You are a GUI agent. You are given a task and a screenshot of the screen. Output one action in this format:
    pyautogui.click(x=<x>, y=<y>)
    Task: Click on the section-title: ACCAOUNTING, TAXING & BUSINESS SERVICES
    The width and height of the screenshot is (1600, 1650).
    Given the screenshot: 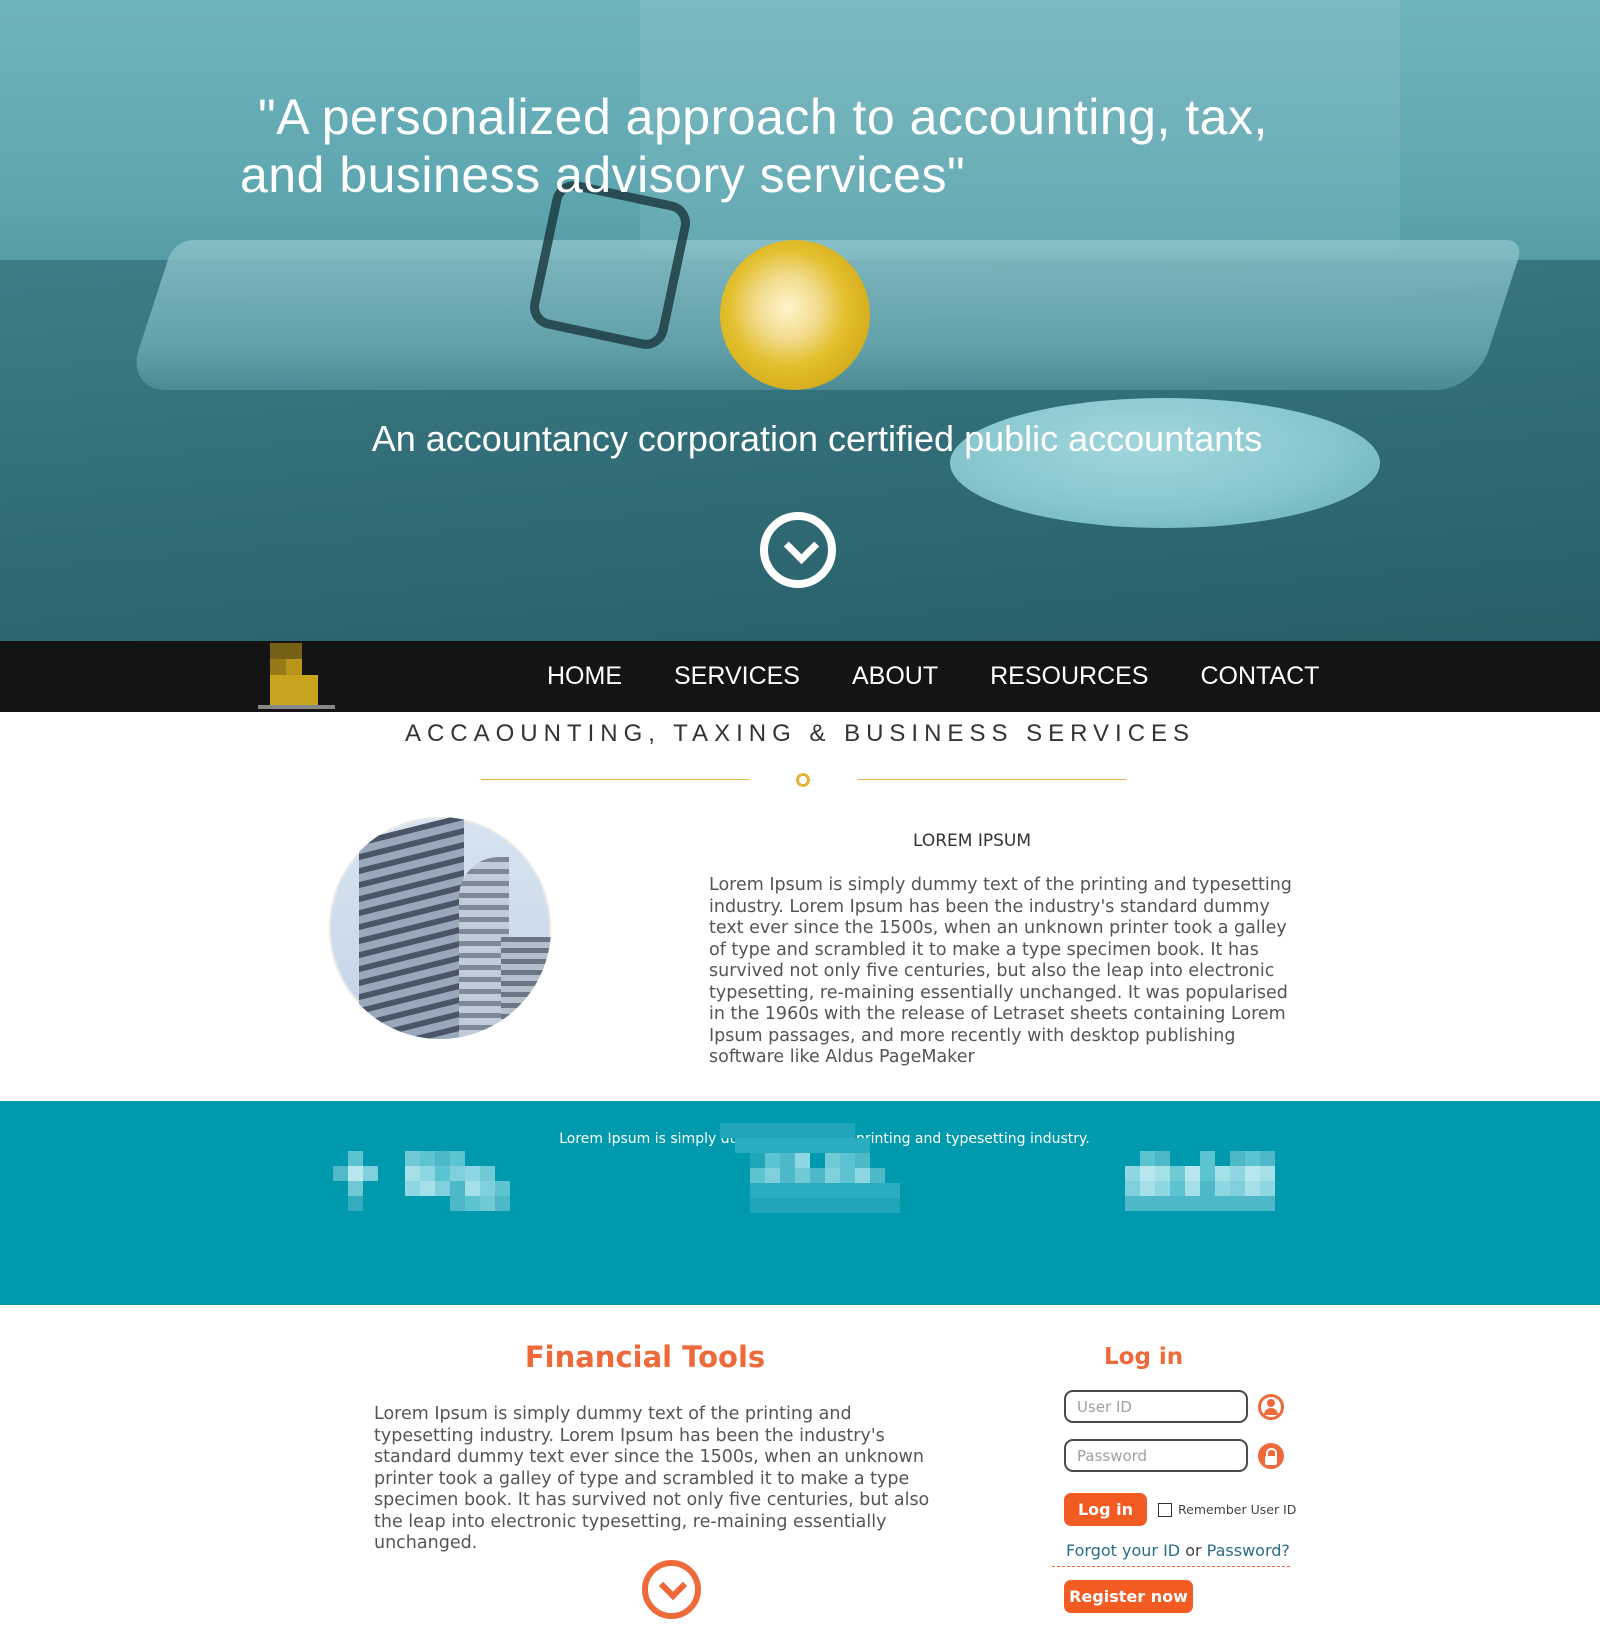 What is the action you would take?
    pyautogui.click(x=800, y=733)
    